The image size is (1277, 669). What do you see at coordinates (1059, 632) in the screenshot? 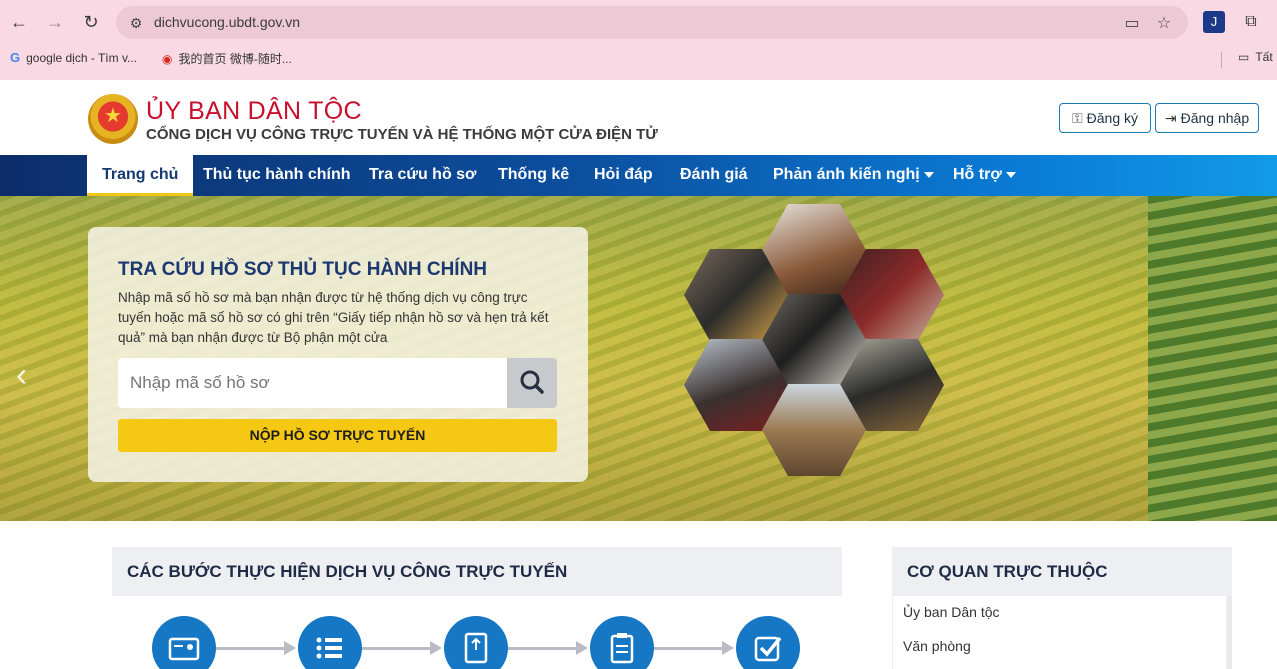
I see `agencies-list: Ủy ban Dân tộc Văn phòng` at bounding box center [1059, 632].